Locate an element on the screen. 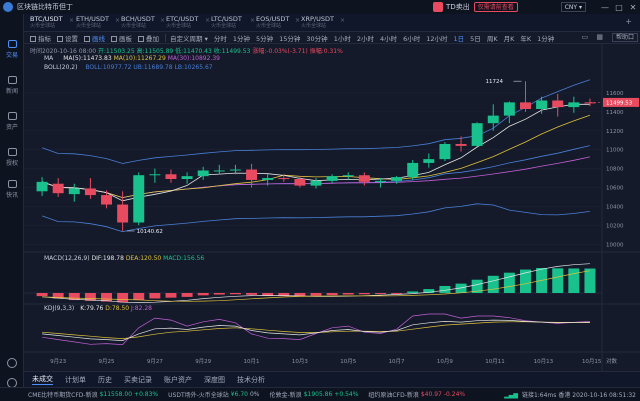 The width and height of the screenshot is (640, 401). ticker-price: $1905.86 is located at coordinates (318, 394).